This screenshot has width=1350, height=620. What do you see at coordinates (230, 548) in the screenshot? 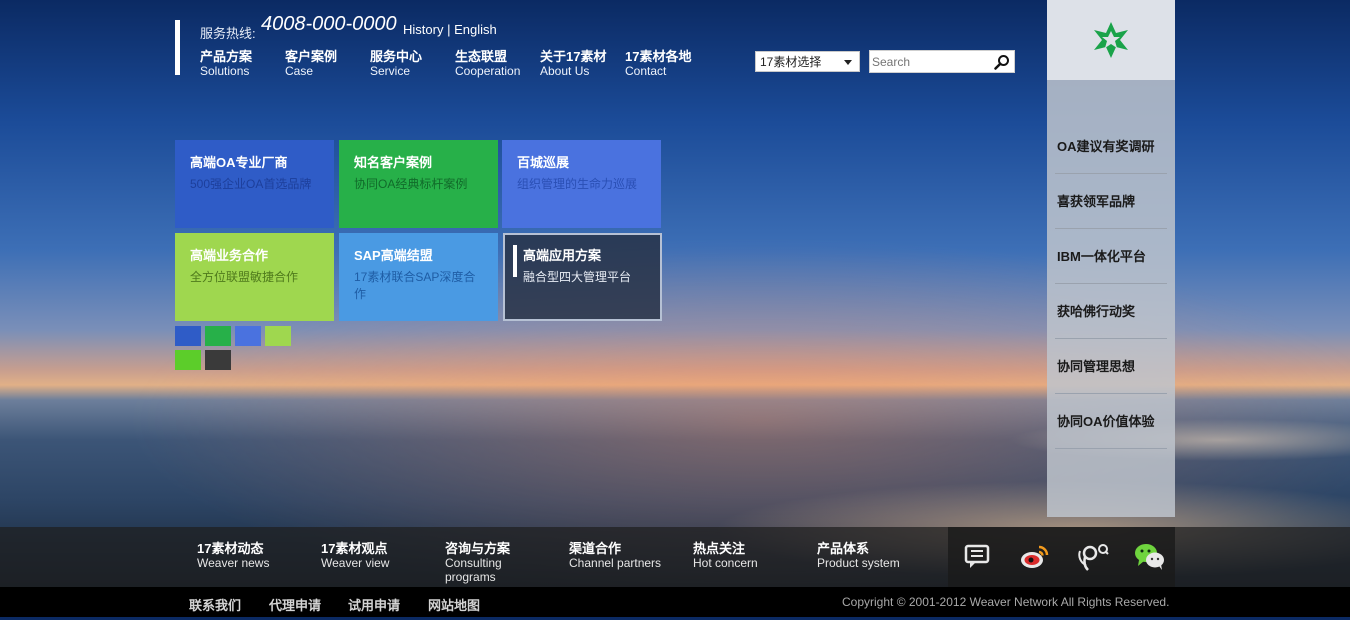
I see `bottom-label-cn: 17素材动态` at bounding box center [230, 548].